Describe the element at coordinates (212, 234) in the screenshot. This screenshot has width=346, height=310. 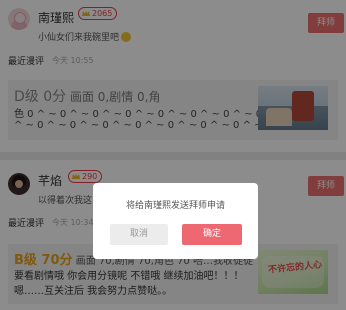
I see `confirm-button: 确定` at that location.